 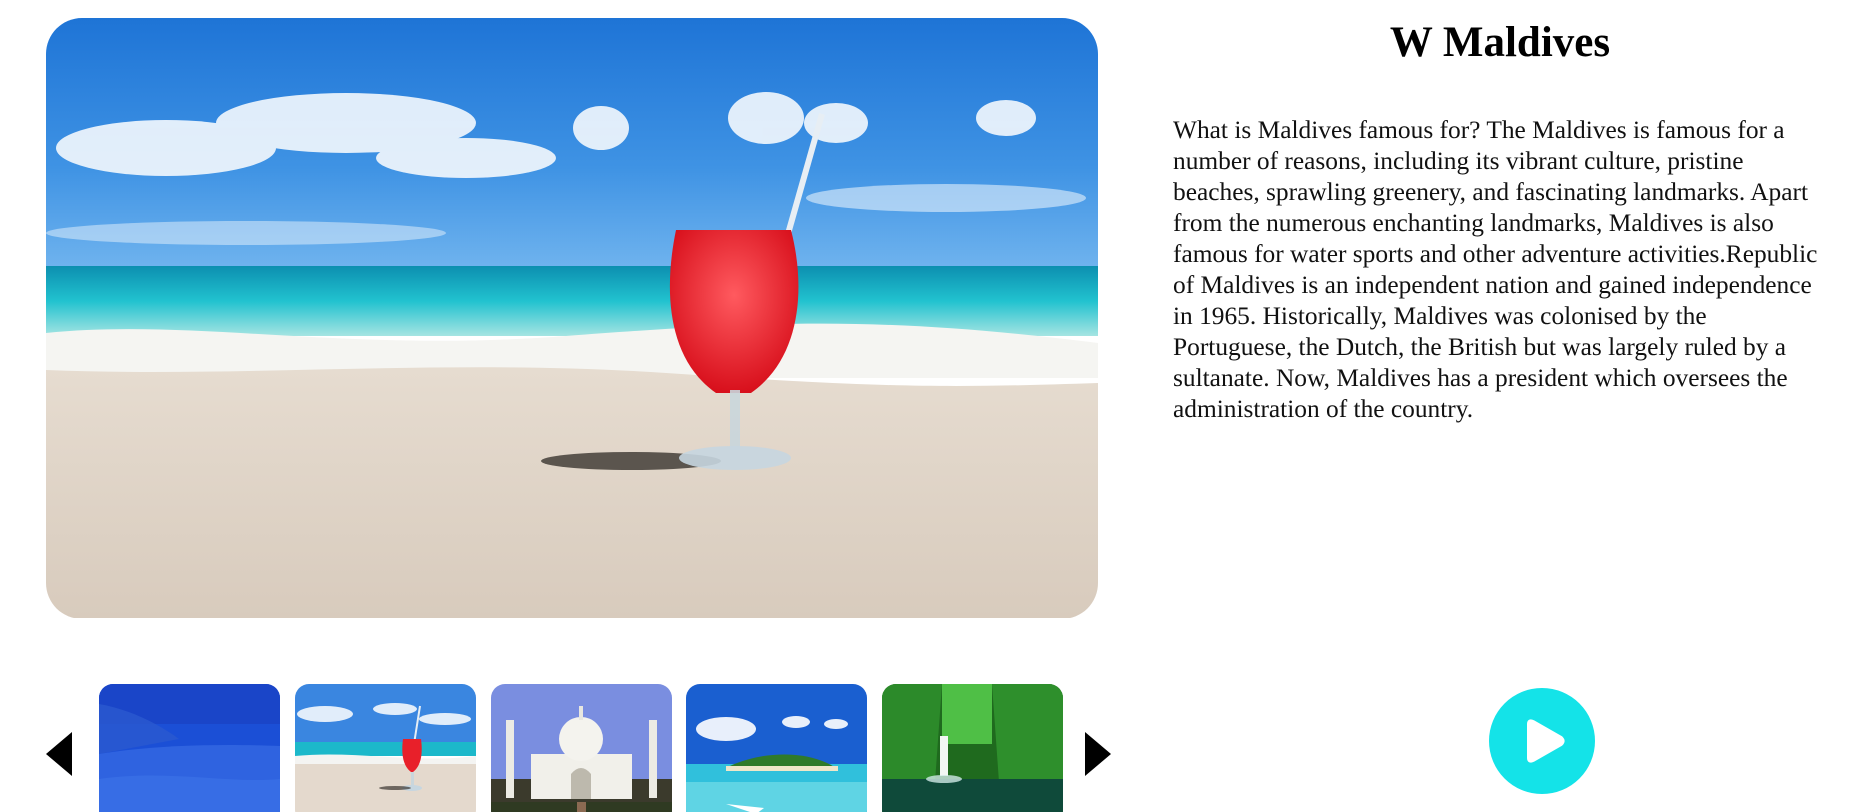 I want to click on chevron-right-icon, so click(x=1098, y=754).